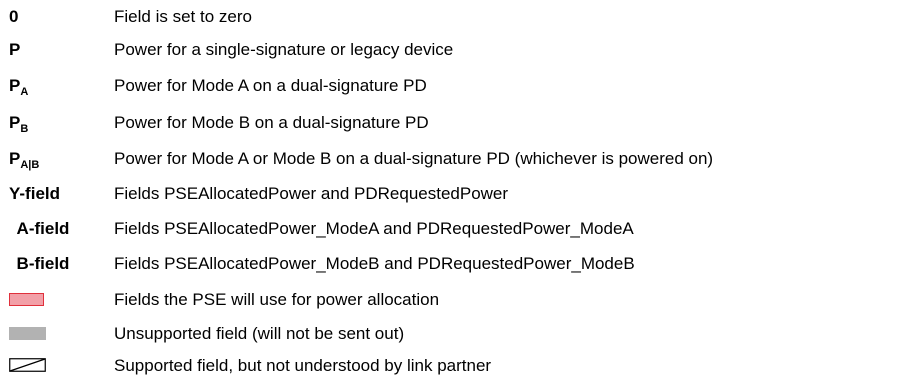 This screenshot has height=383, width=901. I want to click on symbol-p-a-base: P, so click(15, 85).